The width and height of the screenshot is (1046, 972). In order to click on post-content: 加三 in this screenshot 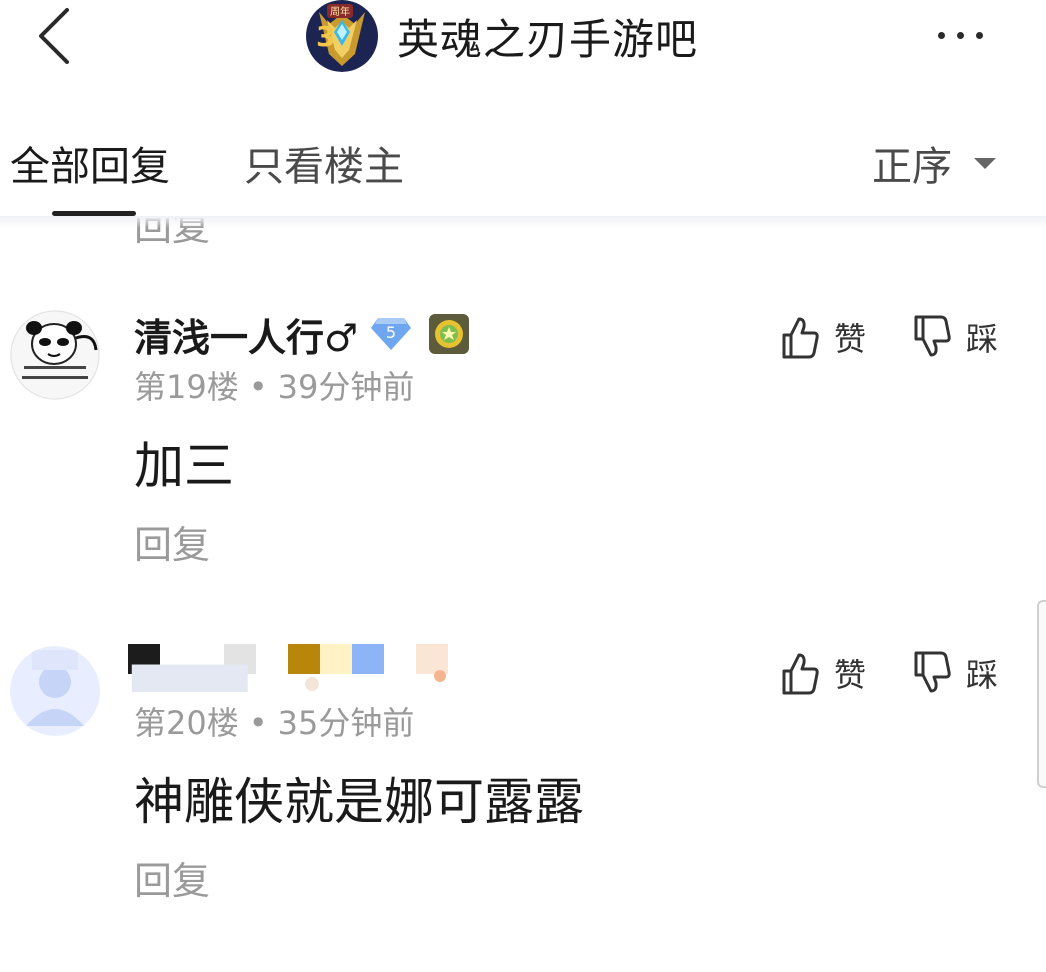, I will do `click(184, 466)`.